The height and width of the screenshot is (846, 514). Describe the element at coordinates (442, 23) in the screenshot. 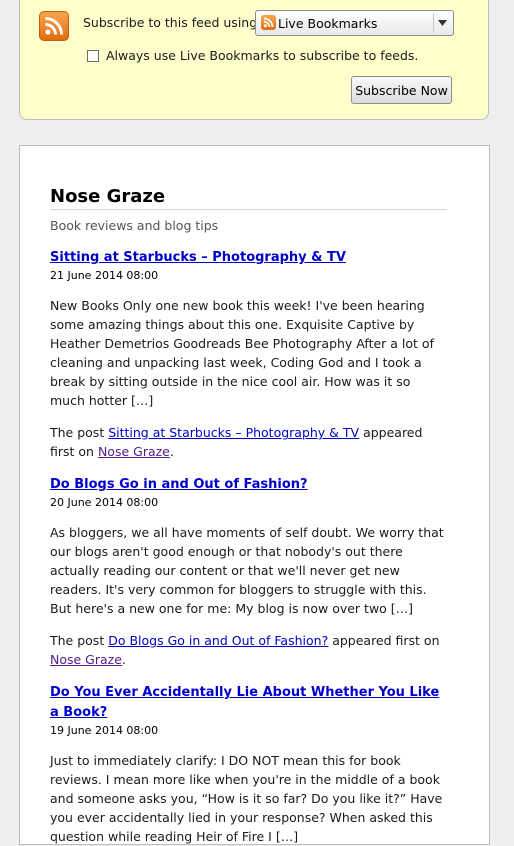

I see `chevron-down-icon` at that location.